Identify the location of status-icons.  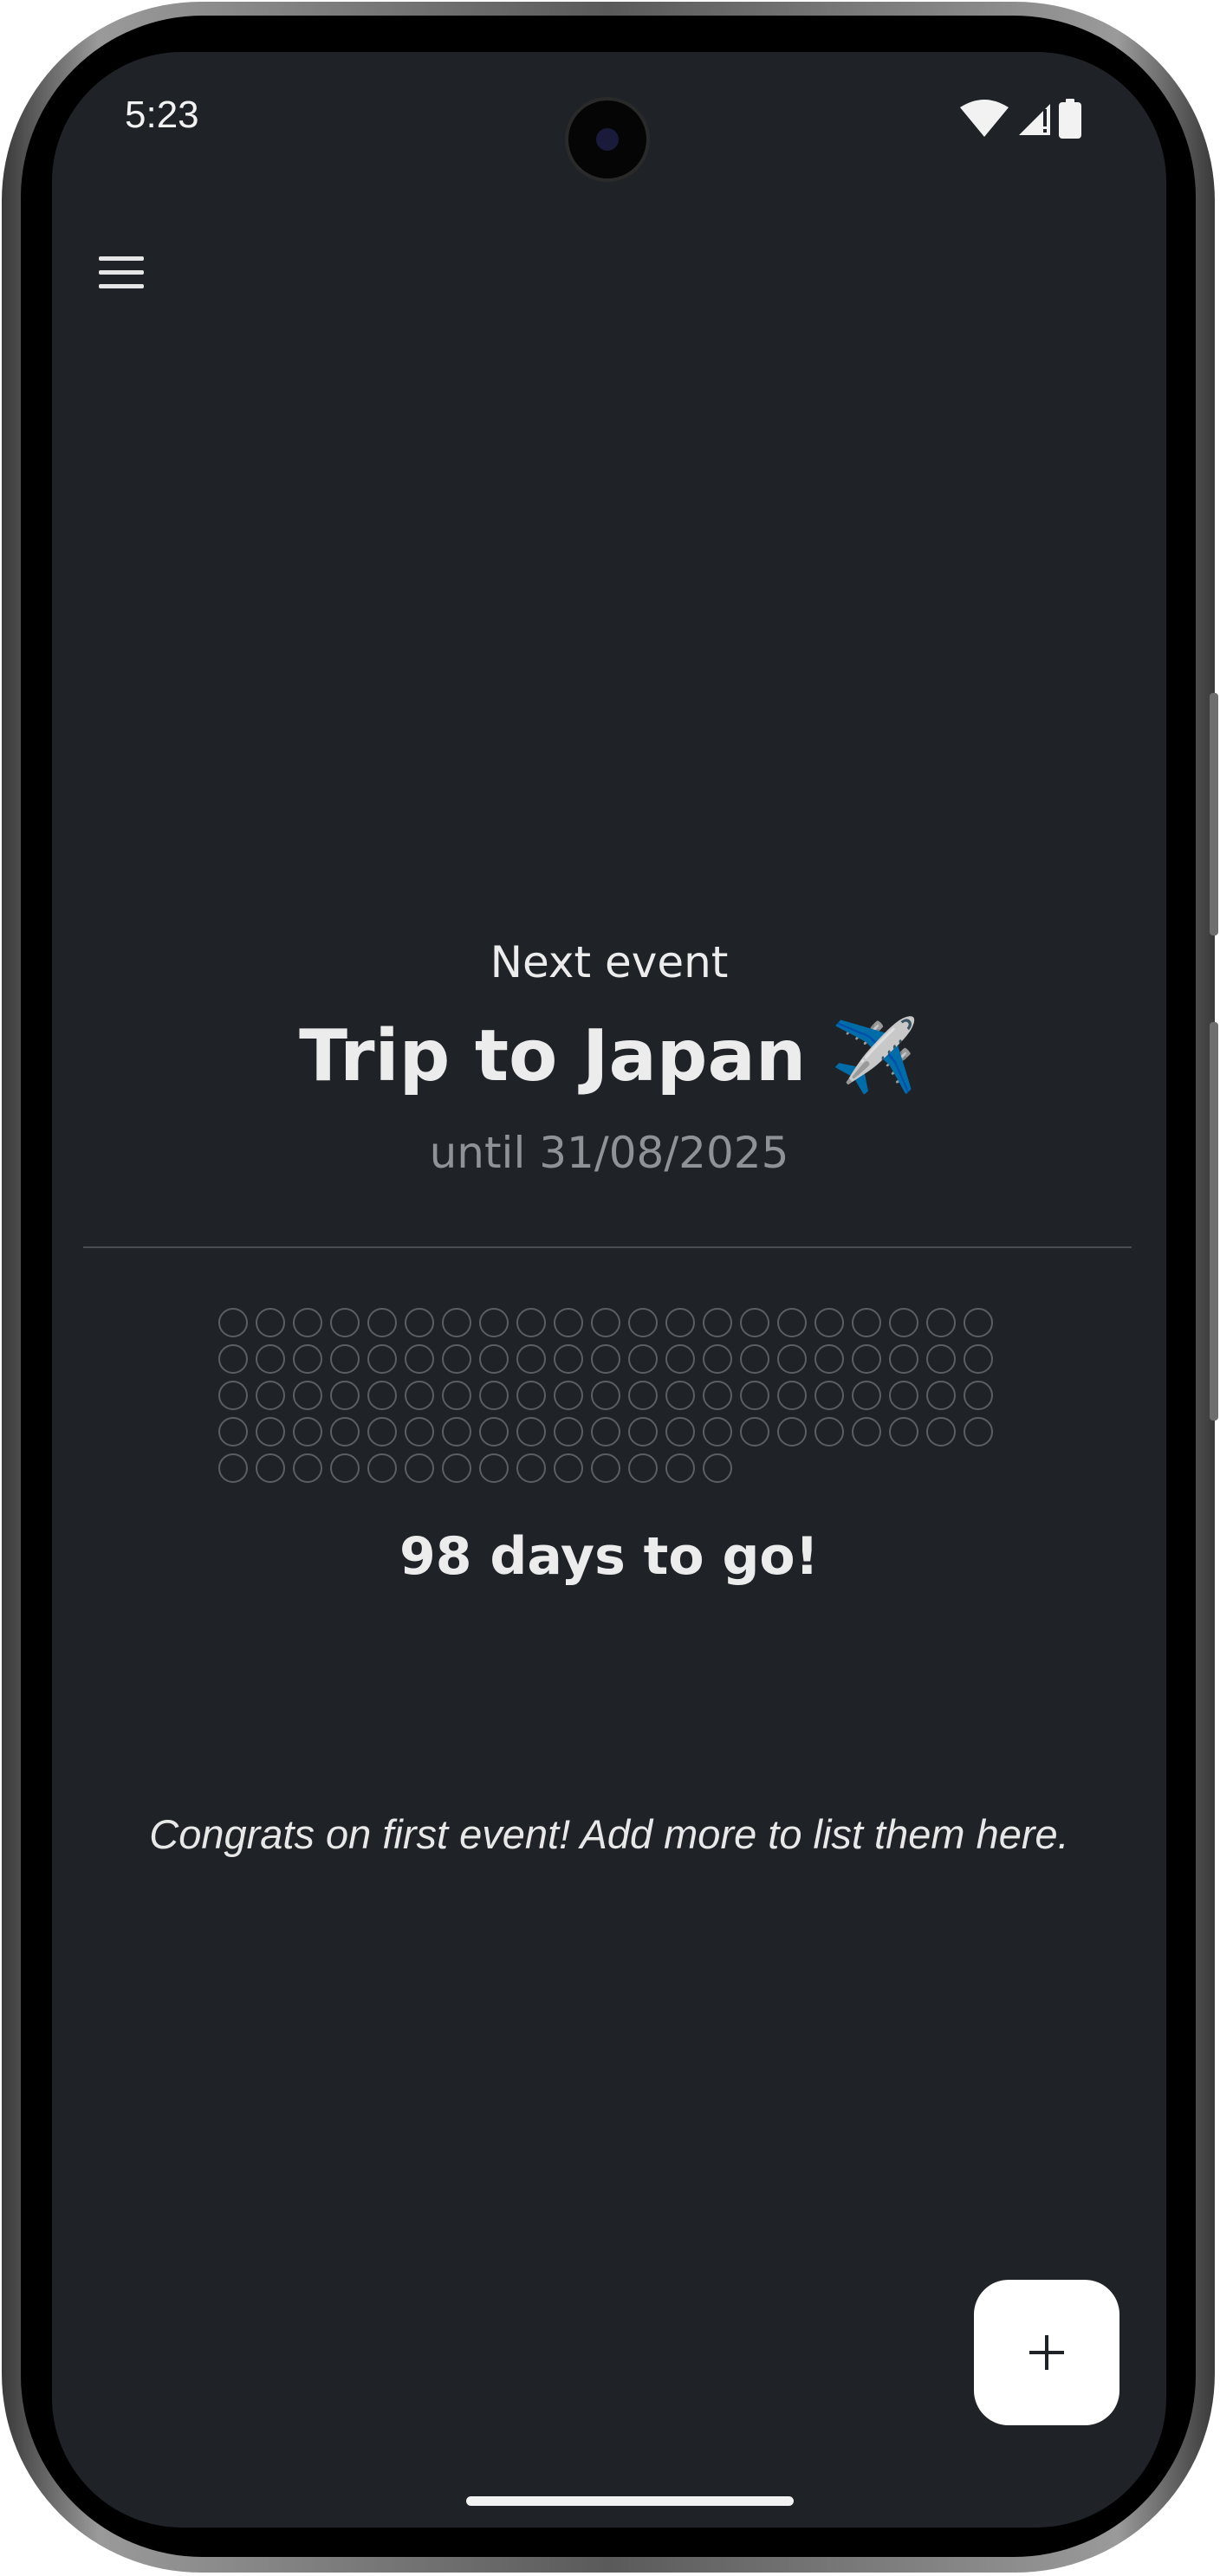
(1032, 118).